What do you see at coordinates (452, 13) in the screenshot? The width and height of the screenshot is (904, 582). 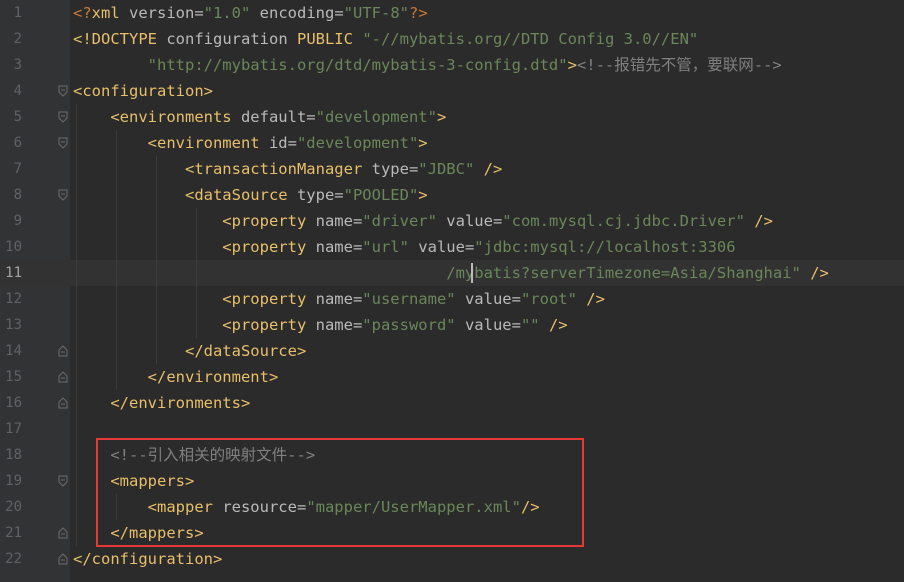 I see `code-line: 1 <?xml version="1.0" encoding="UTF-8"?>` at bounding box center [452, 13].